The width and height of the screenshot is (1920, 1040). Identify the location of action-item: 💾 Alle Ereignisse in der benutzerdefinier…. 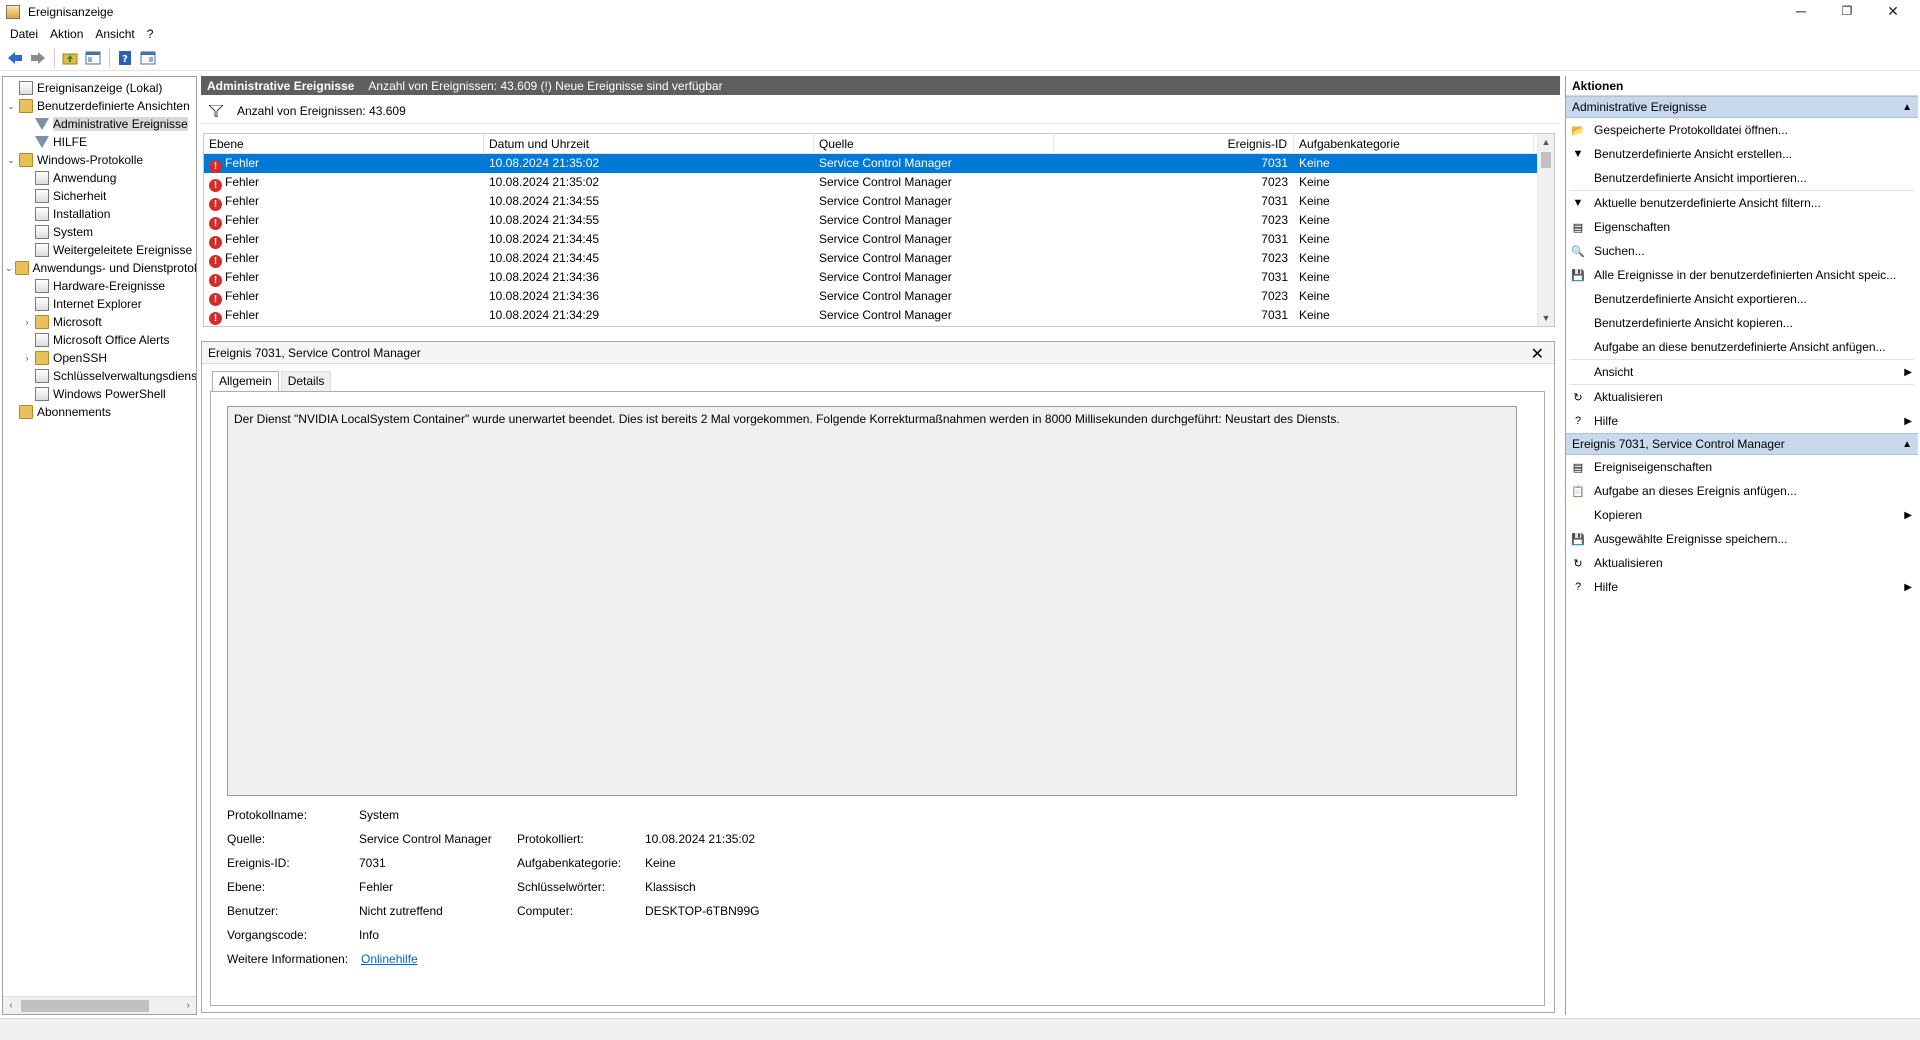
(1742, 275).